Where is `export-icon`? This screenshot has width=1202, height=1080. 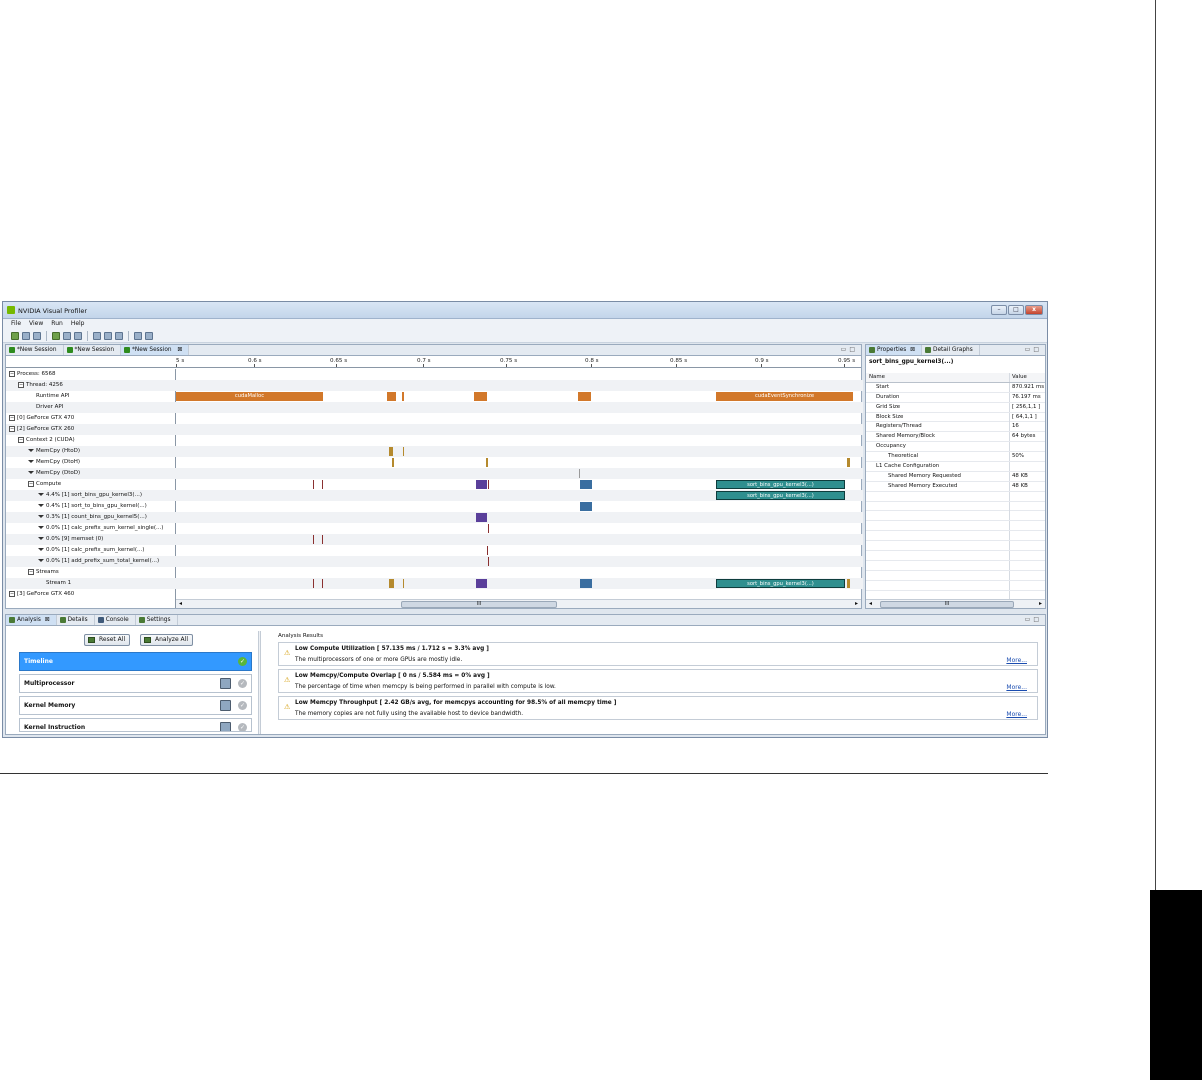
export-icon is located at coordinates (78, 335).